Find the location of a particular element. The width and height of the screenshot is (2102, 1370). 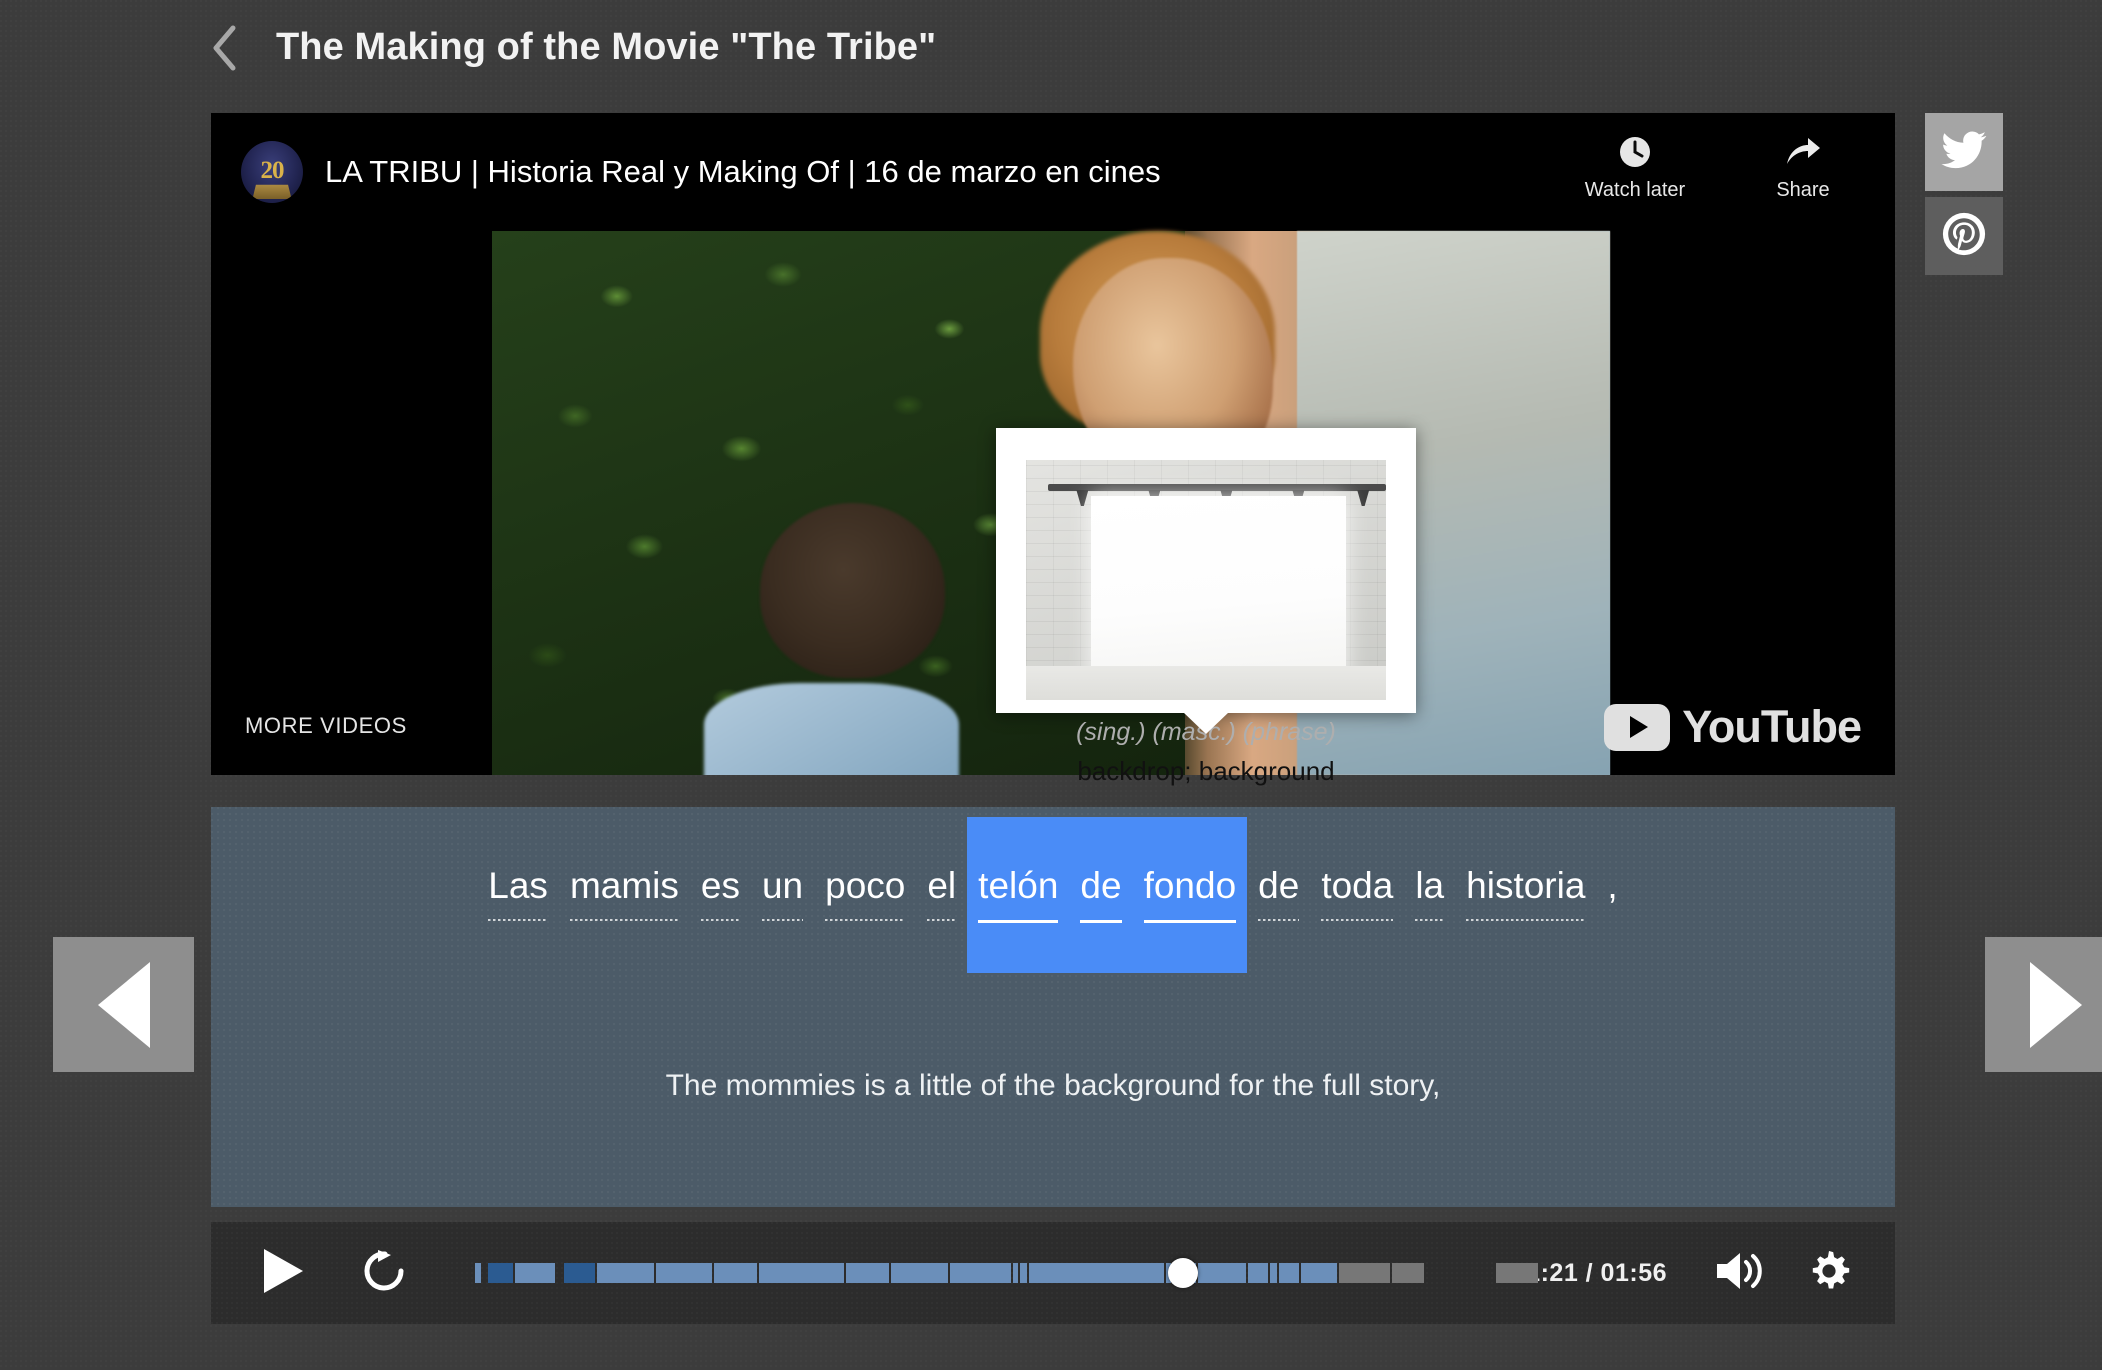

subtitle-word: fondo is located at coordinates (1190, 895).